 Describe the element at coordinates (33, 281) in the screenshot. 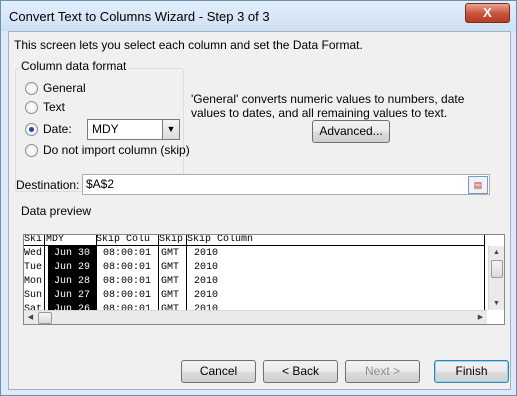

I see `preview-cell: Mon` at that location.